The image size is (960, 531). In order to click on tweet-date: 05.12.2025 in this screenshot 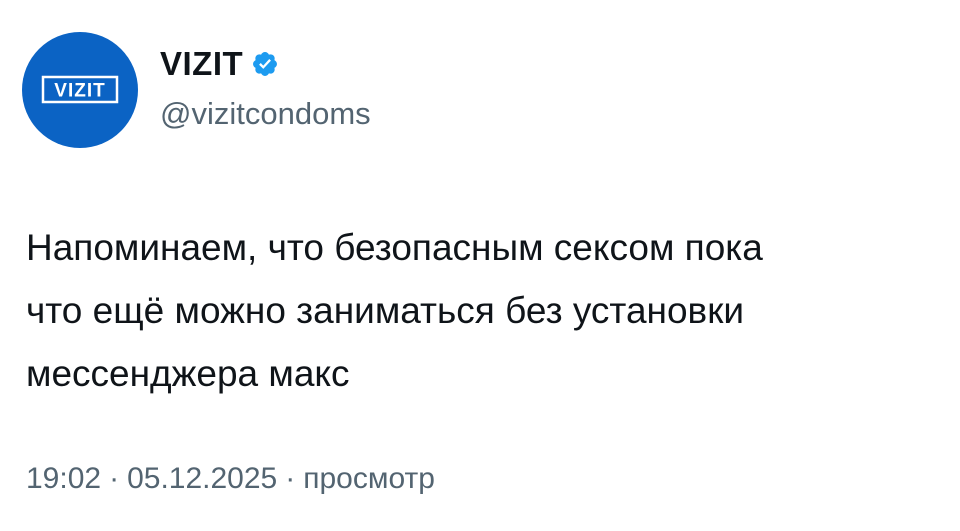, I will do `click(202, 479)`.